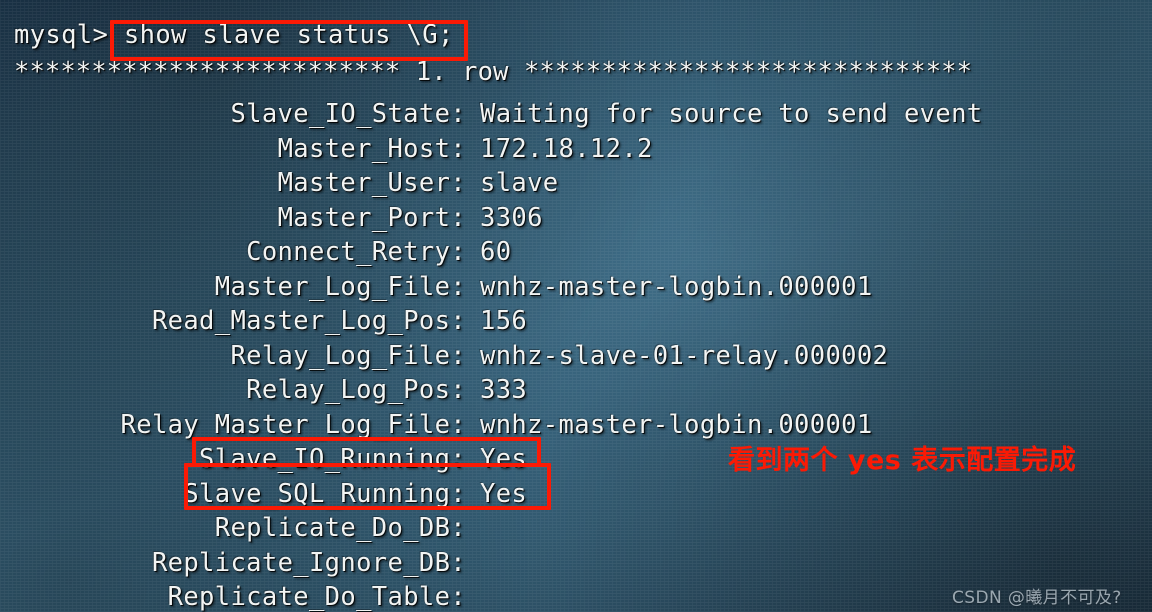 This screenshot has height=612, width=1152. Describe the element at coordinates (356, 252) in the screenshot. I see `field-label: Connect_Retry:` at that location.